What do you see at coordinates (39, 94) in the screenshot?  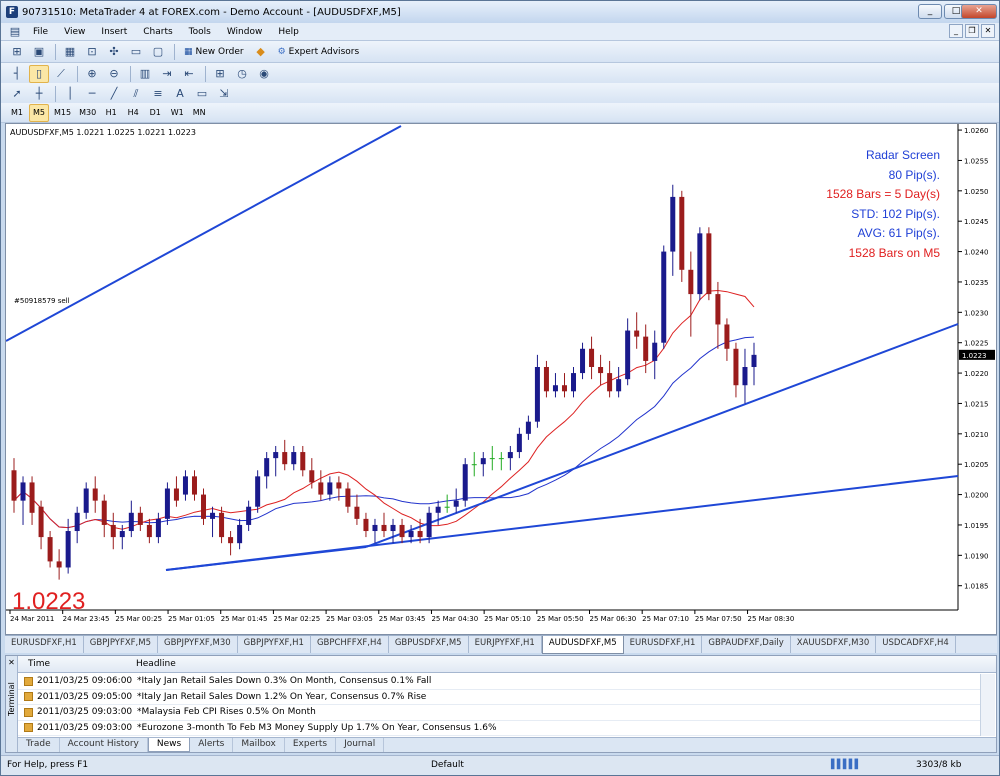 I see `crosshair-icon: ┼` at bounding box center [39, 94].